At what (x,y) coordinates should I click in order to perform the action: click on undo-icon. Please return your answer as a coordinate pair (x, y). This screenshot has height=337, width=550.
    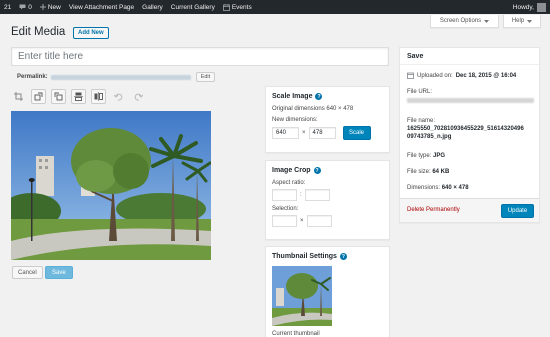
    Looking at the image, I should click on (118, 97).